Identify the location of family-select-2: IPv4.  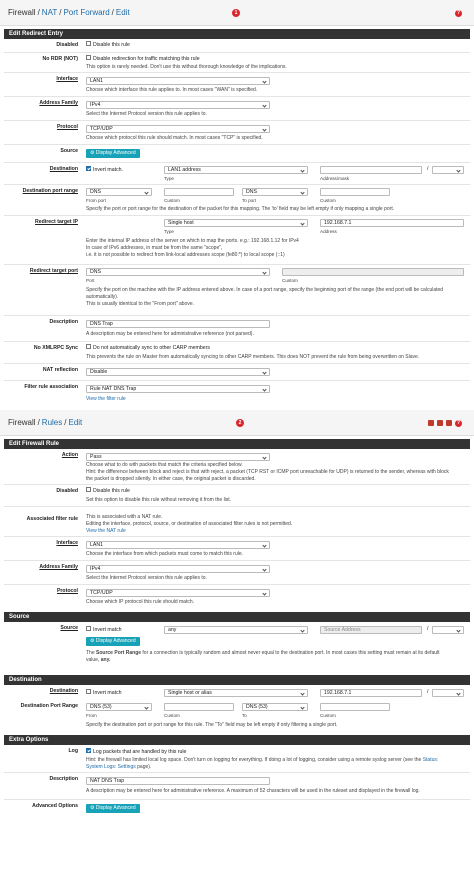
(178, 569).